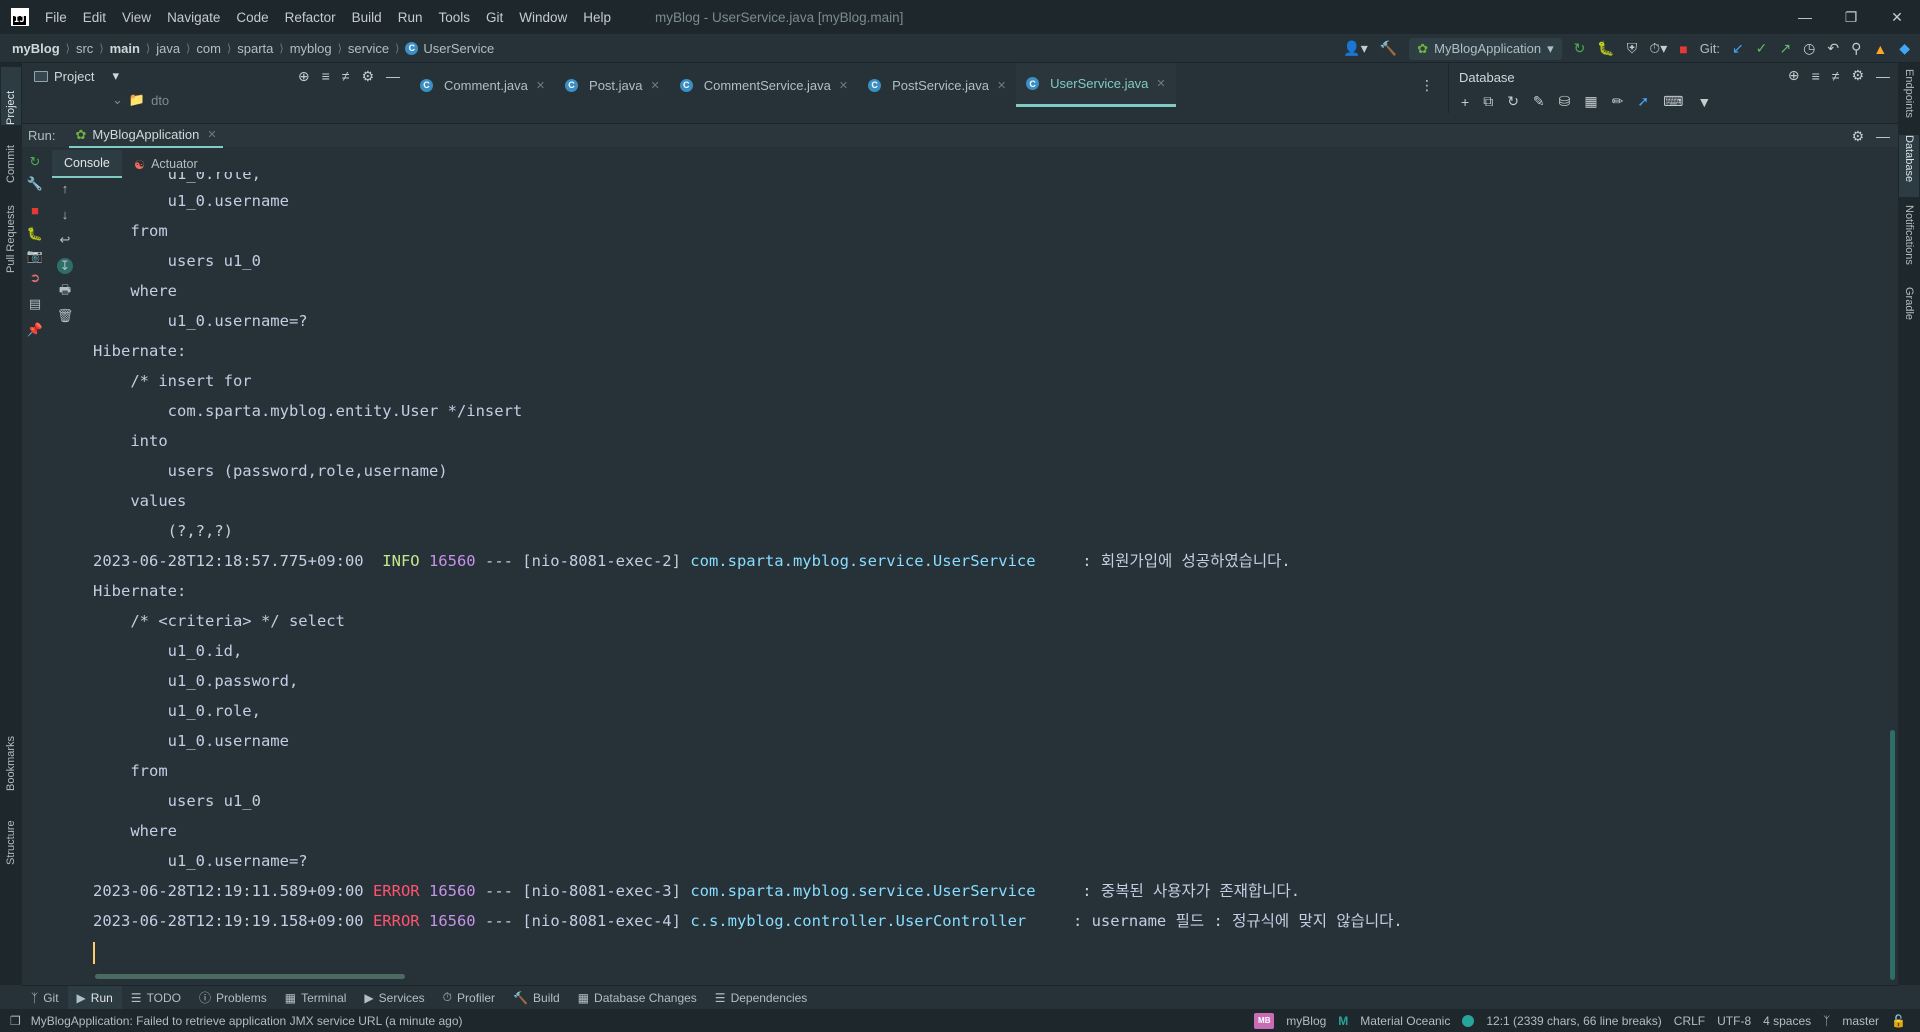 Image resolution: width=1920 pixels, height=1032 pixels. Describe the element at coordinates (1904, 48) in the screenshot. I see `toolbox-icon: ◆` at that location.